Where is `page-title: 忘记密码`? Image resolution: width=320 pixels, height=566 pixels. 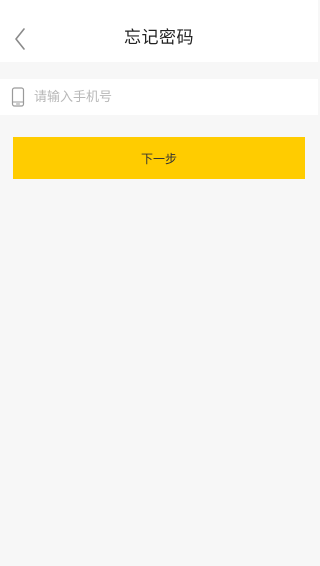 page-title: 忘记密码 is located at coordinates (159, 38).